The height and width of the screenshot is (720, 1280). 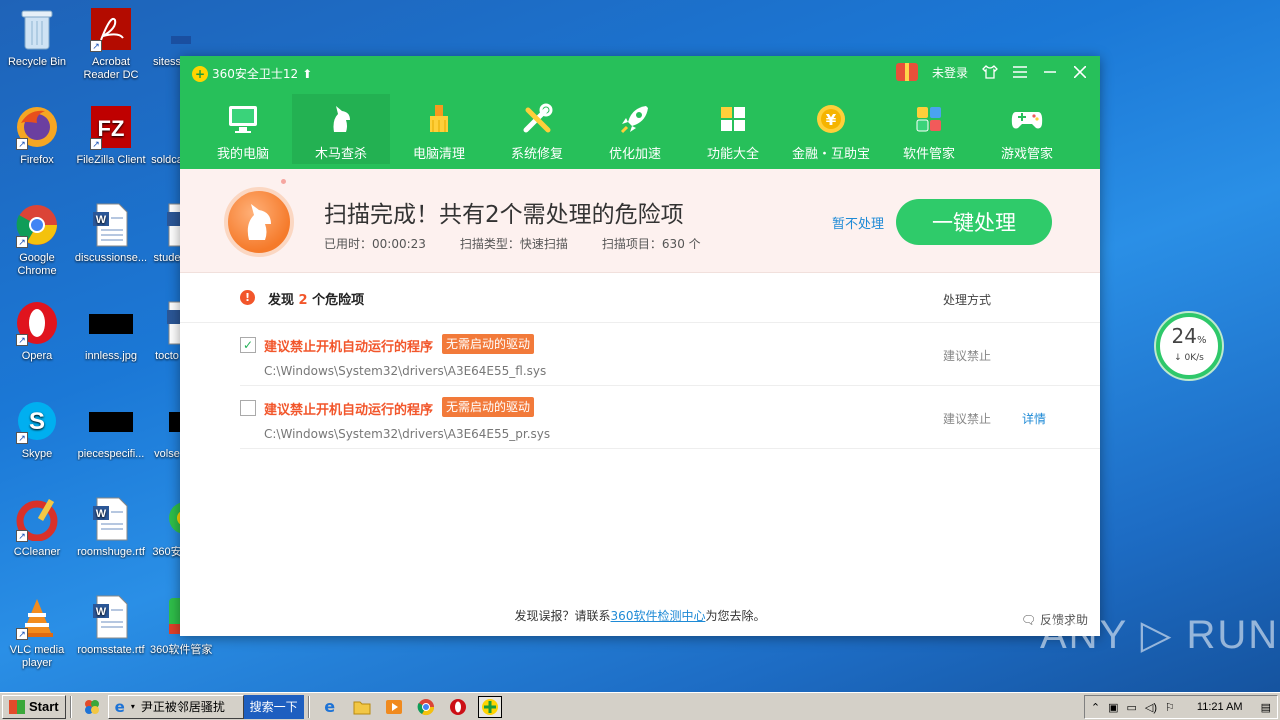 What do you see at coordinates (536, 154) in the screenshot?
I see `tab-label: 系统修复` at bounding box center [536, 154].